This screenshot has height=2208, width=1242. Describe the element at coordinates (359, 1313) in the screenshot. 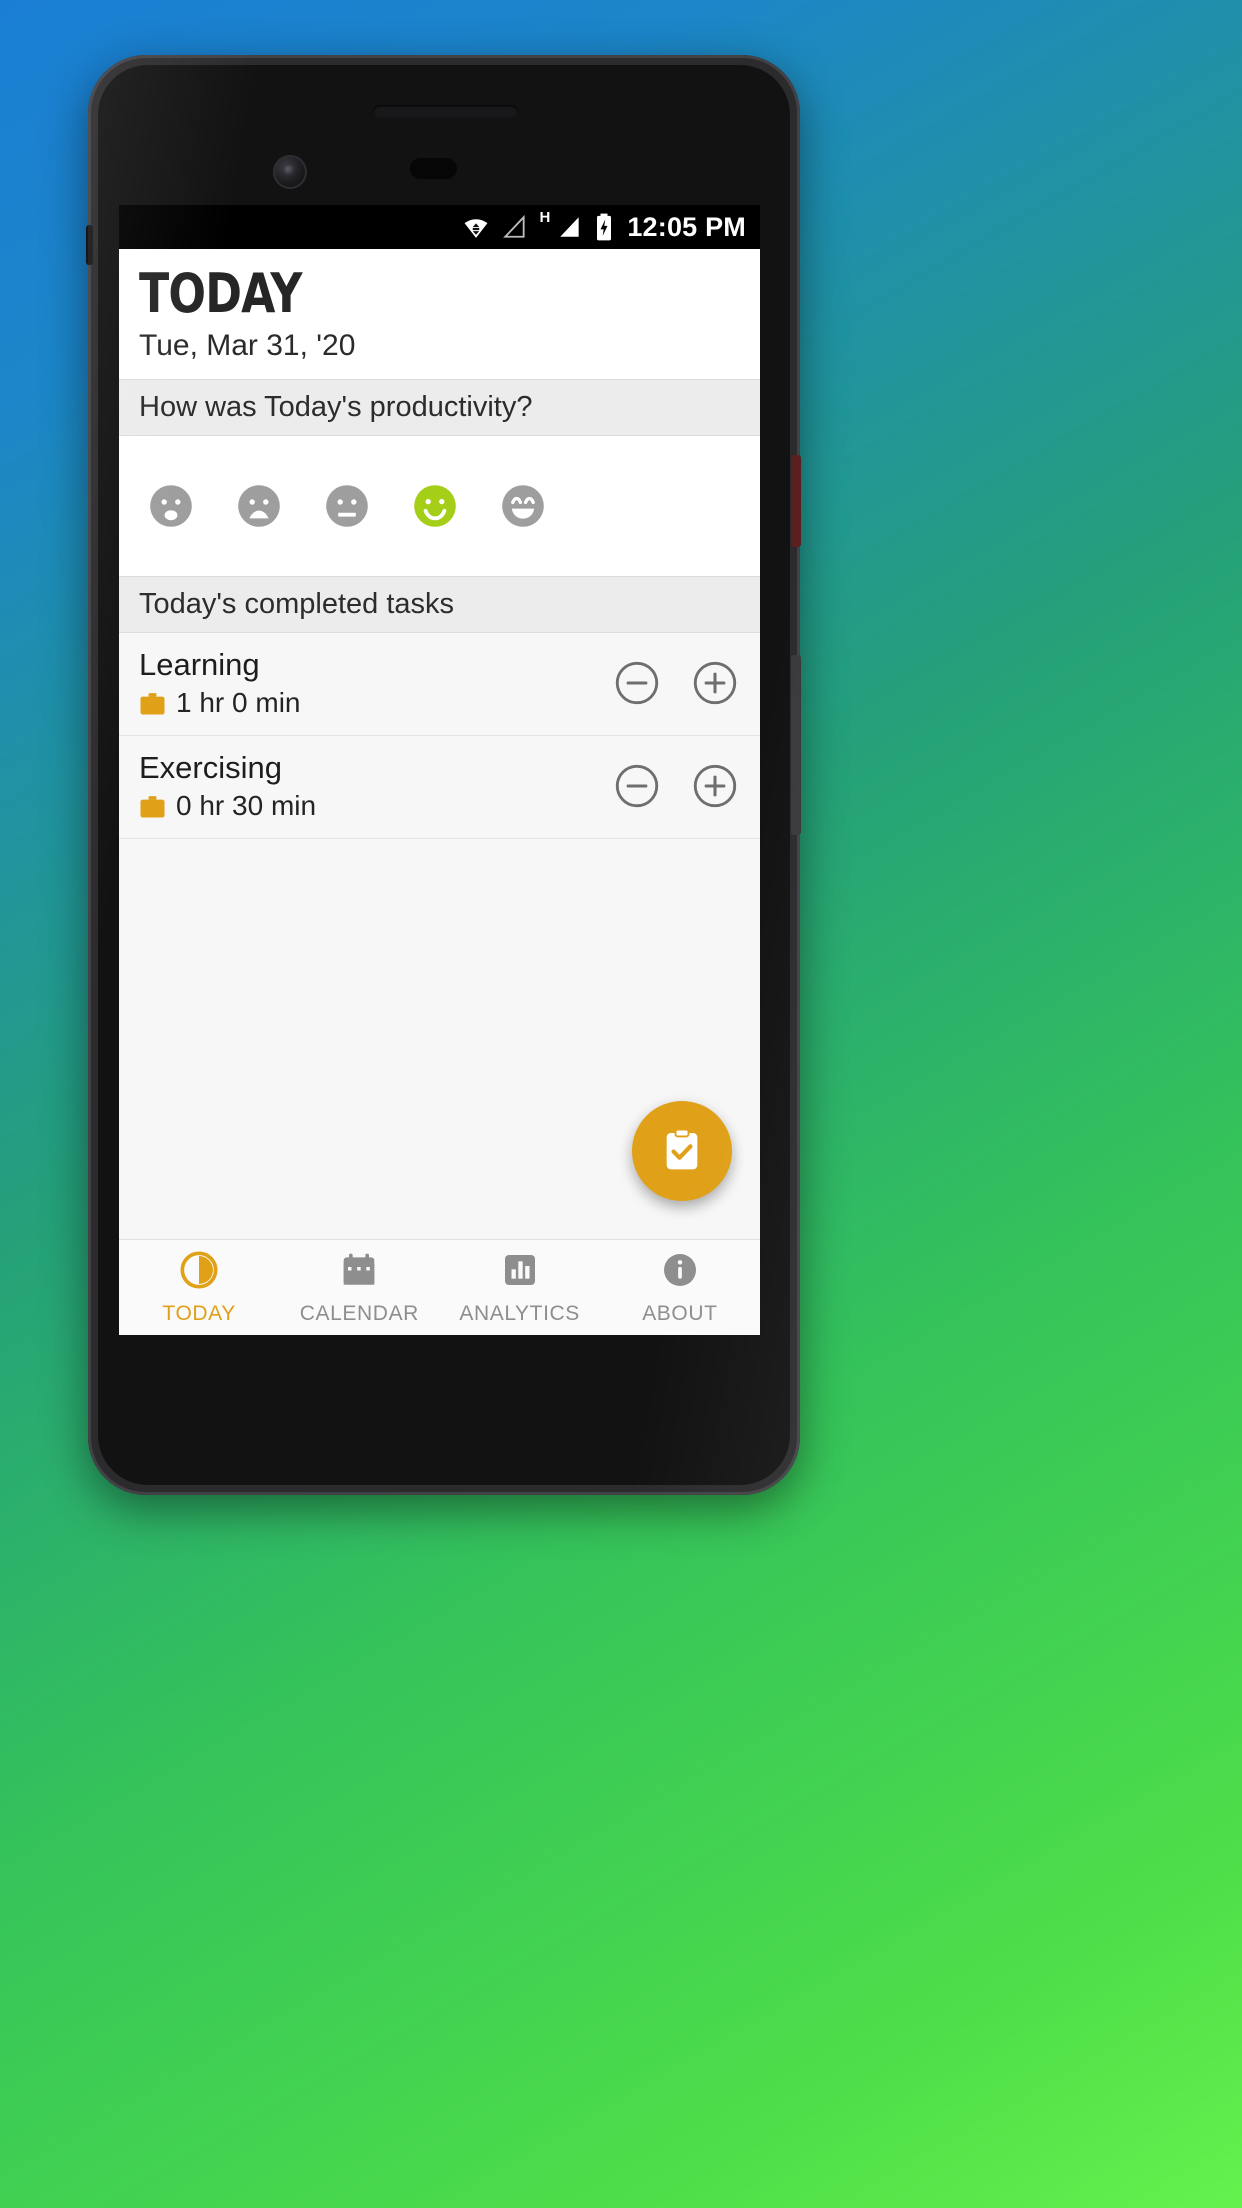

I see `tab-calendar-label: CALENDAR` at that location.